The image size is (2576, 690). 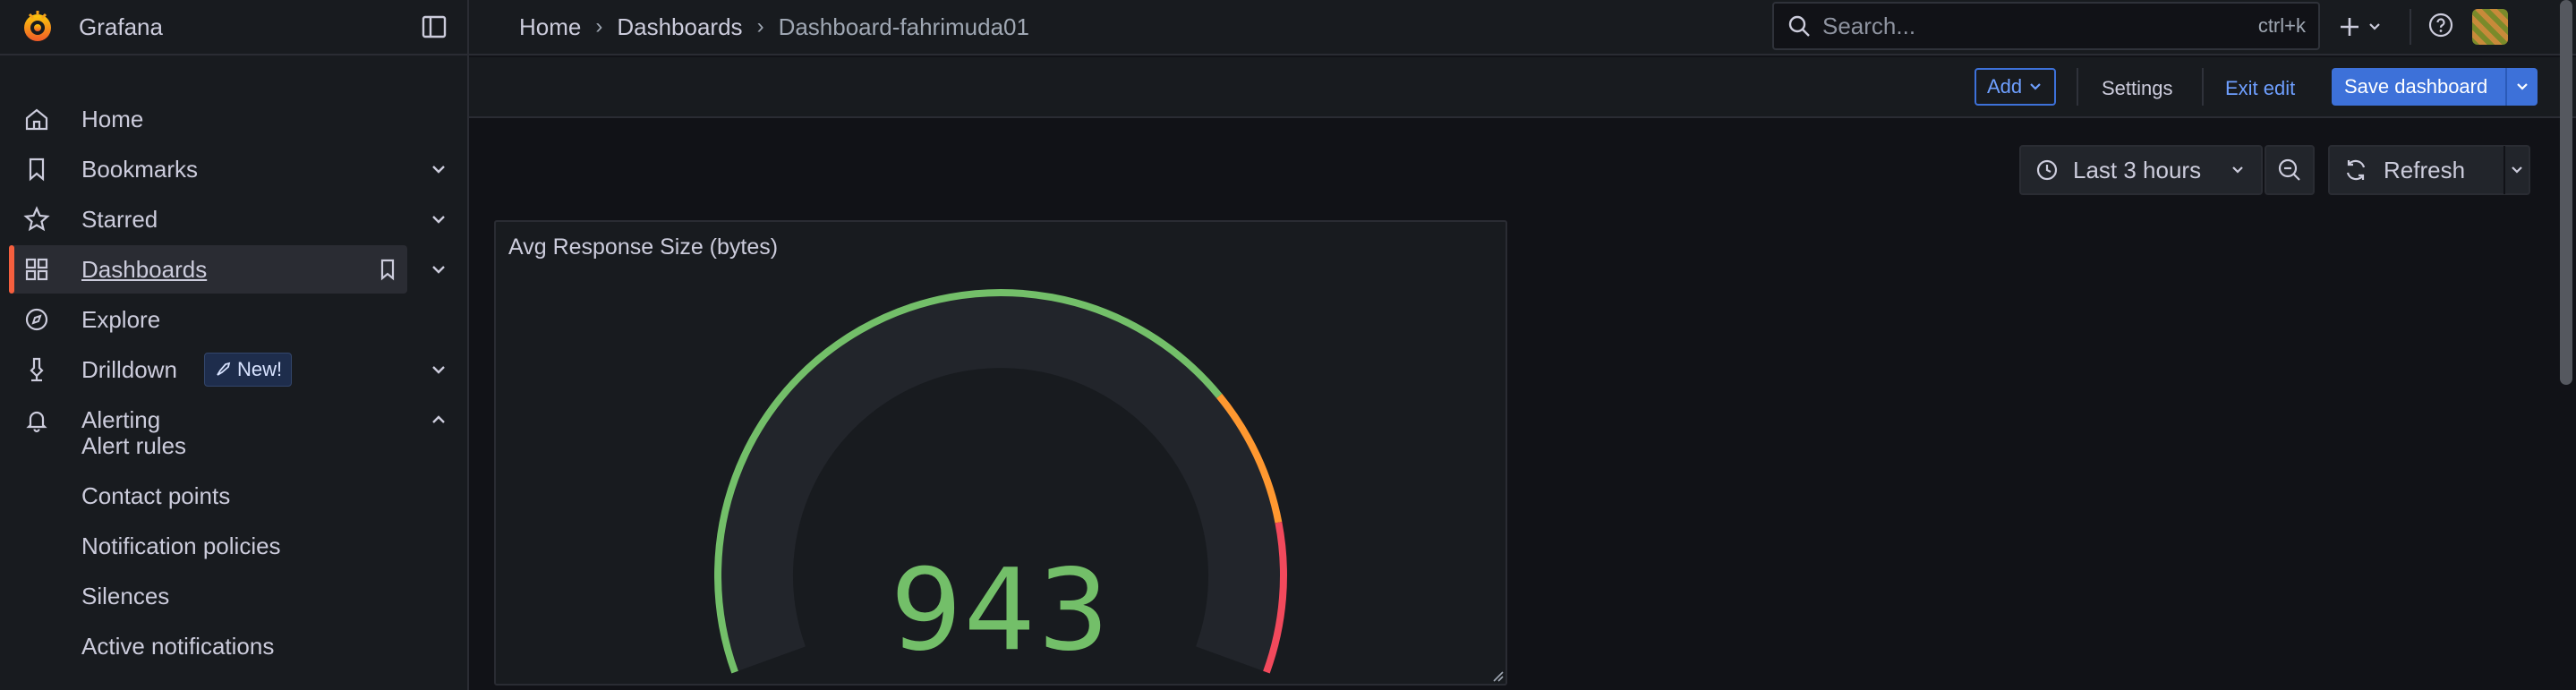 What do you see at coordinates (121, 27) in the screenshot?
I see `app-title: Grafana` at bounding box center [121, 27].